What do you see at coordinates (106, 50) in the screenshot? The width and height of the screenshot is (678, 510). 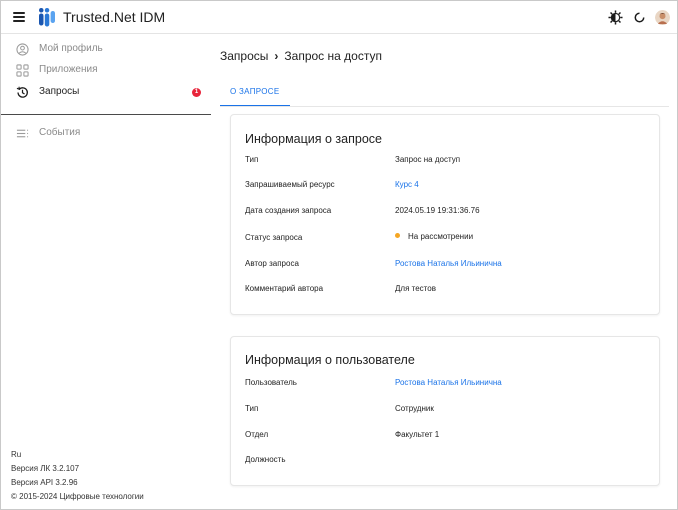 I see `sidebar-item-profile: Мой профиль` at bounding box center [106, 50].